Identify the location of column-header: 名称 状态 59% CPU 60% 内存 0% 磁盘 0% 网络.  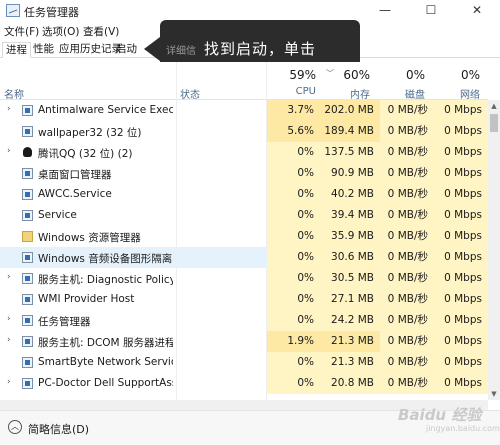
(244, 81).